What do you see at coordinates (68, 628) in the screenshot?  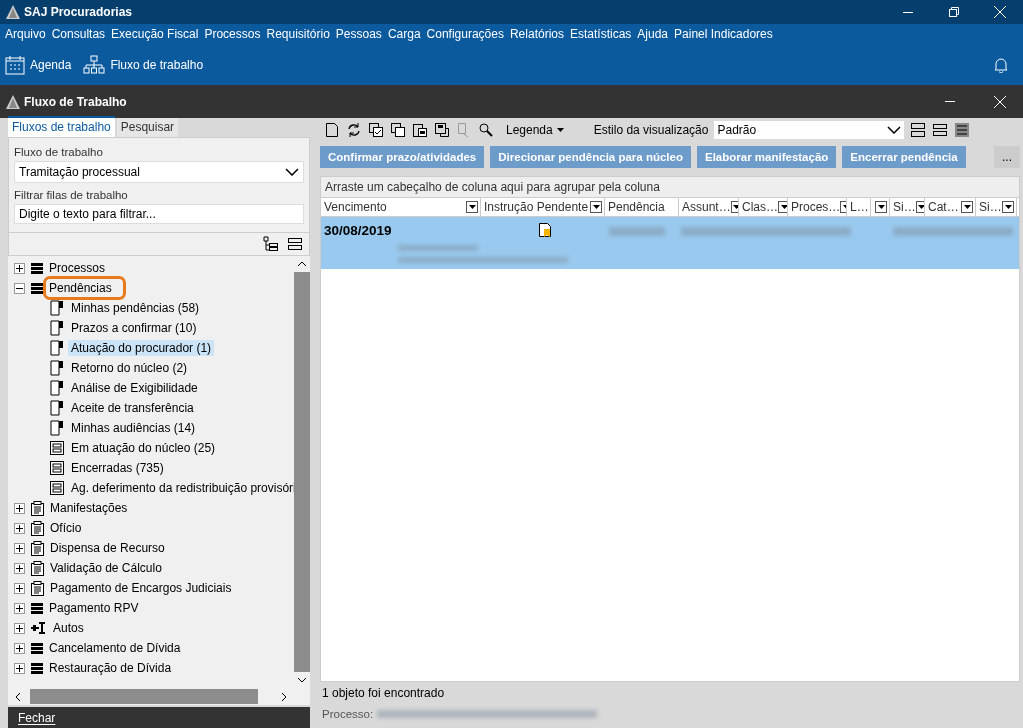 I see `tree-item: Autos` at bounding box center [68, 628].